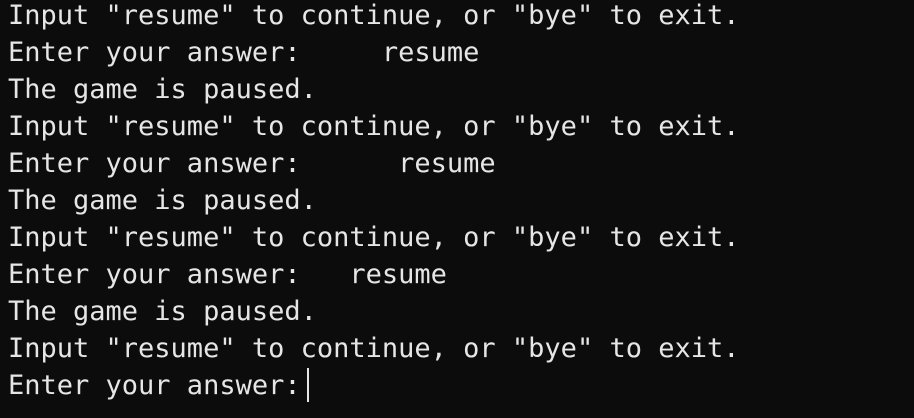 The image size is (914, 418). What do you see at coordinates (154, 385) in the screenshot?
I see `active-prompt-label: Enter your answer:` at bounding box center [154, 385].